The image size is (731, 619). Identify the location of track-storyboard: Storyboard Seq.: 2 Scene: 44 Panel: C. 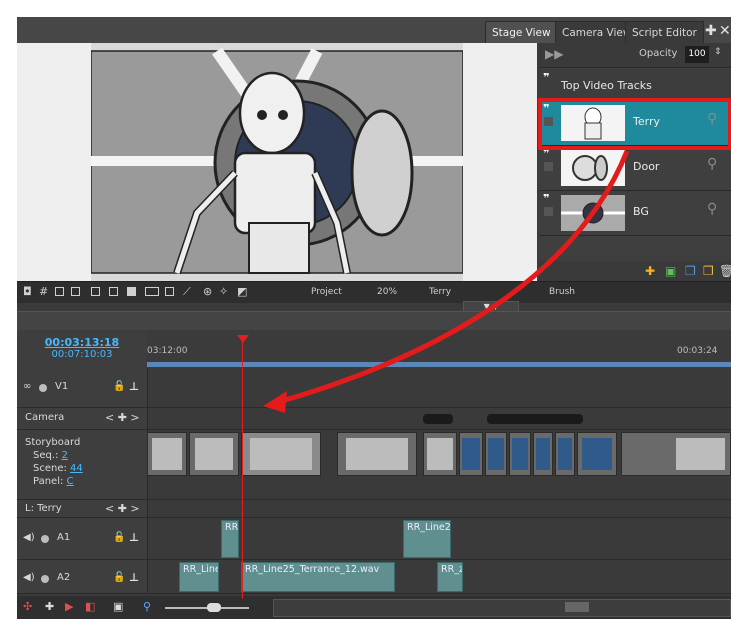
(374, 465).